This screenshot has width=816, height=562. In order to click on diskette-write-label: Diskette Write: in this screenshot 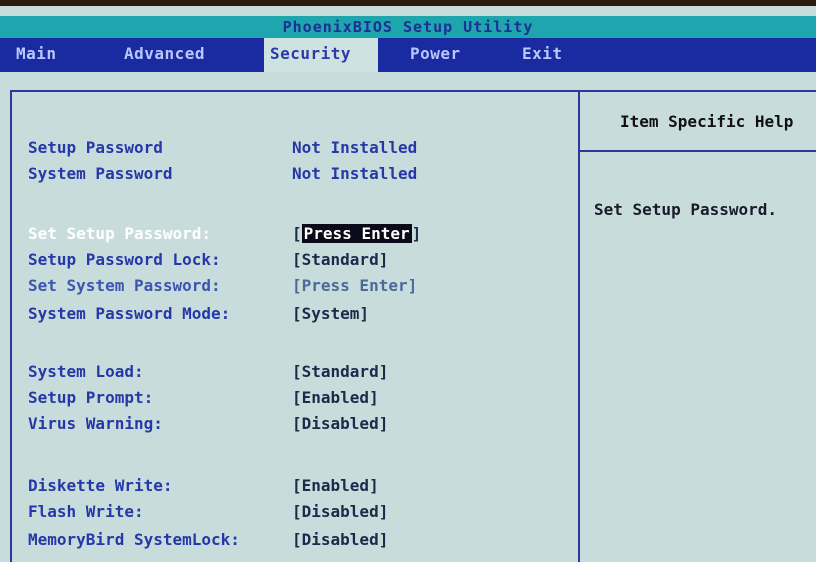, I will do `click(100, 485)`.